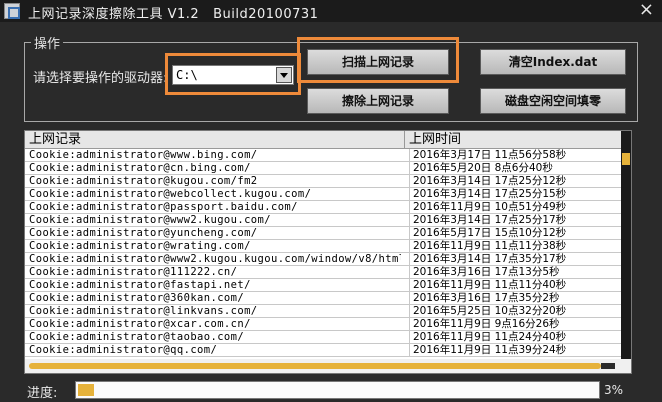 The height and width of the screenshot is (402, 662). Describe the element at coordinates (515, 350) in the screenshot. I see `record-time-cell: 2016年11月9日 11点39分24秒` at that location.